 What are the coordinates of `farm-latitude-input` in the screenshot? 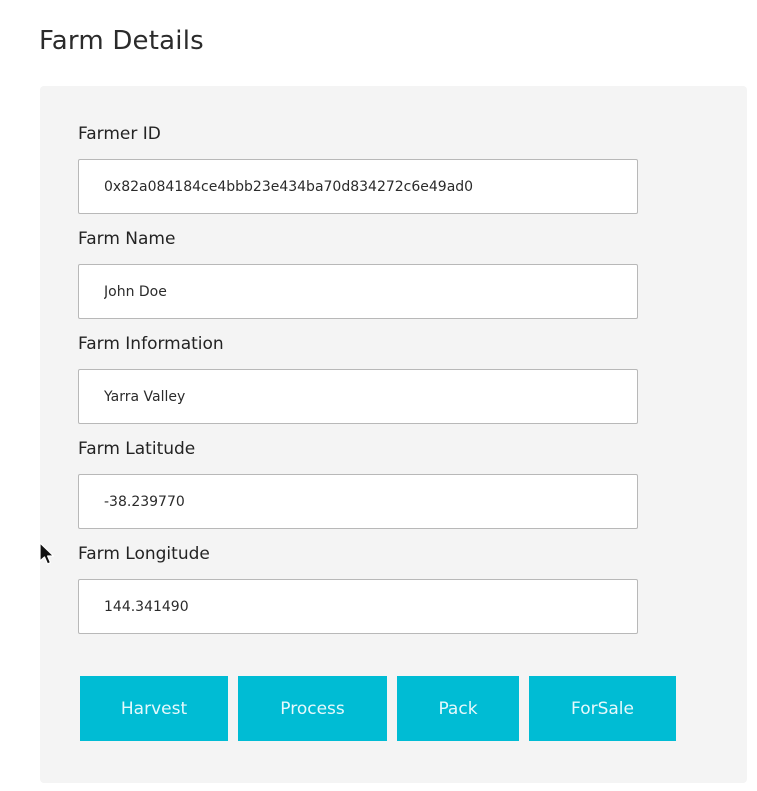 It's located at (358, 501).